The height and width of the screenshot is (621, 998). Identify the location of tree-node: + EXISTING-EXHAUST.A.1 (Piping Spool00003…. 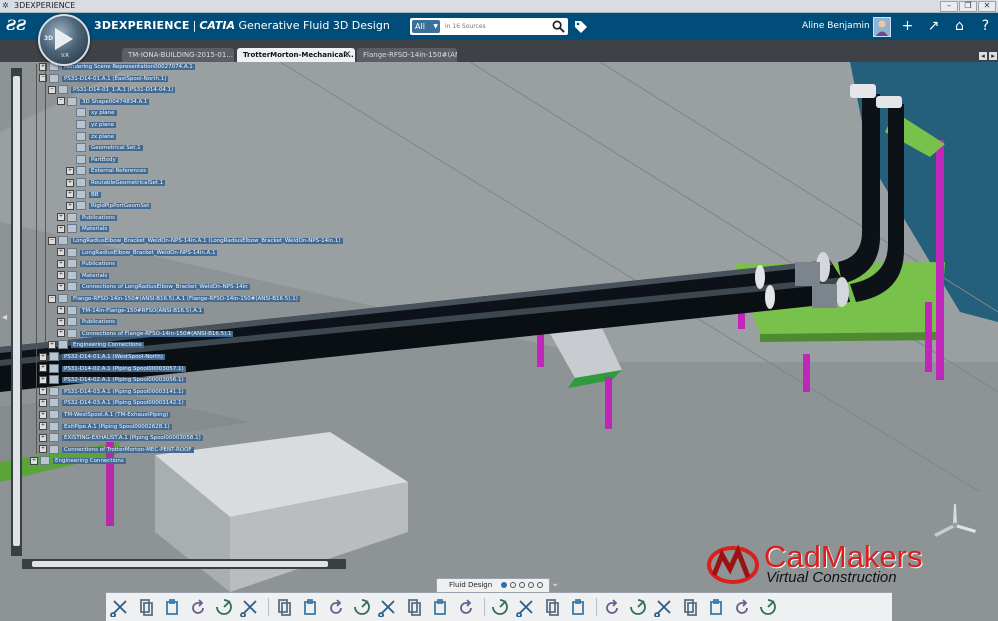
(121, 438).